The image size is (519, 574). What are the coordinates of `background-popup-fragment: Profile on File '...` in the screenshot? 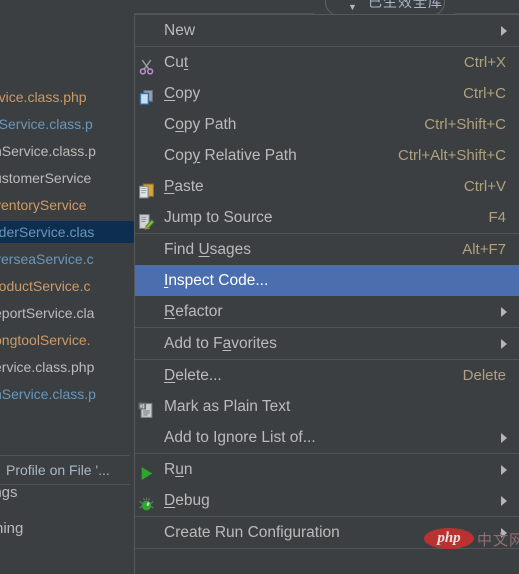 It's located at (65, 470).